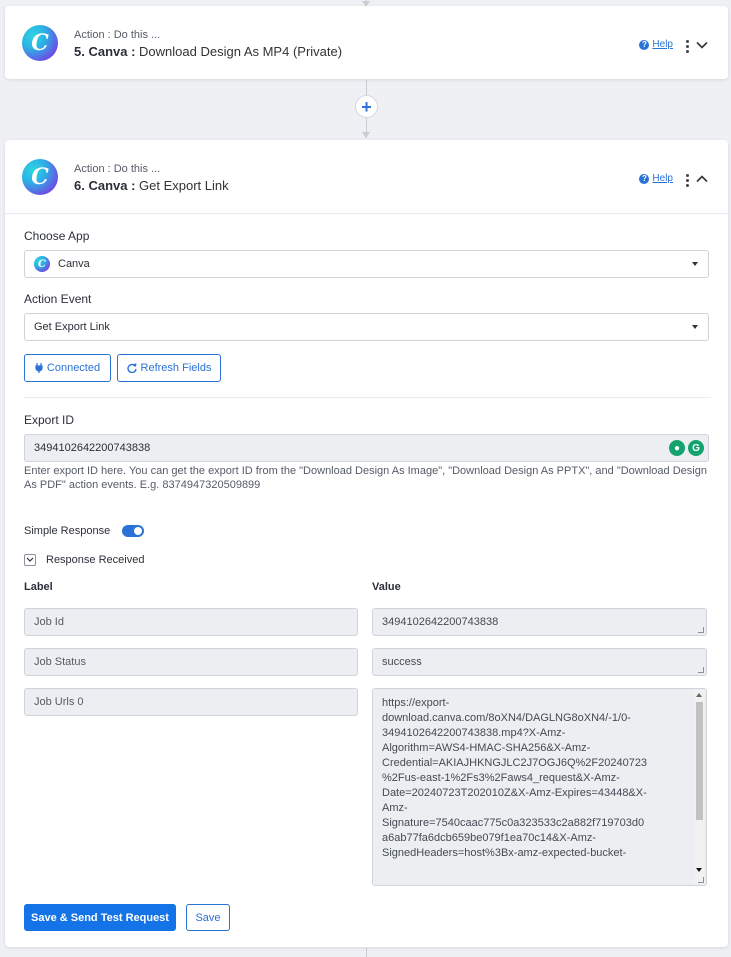  I want to click on step-6-event: Get Export Link, so click(184, 185).